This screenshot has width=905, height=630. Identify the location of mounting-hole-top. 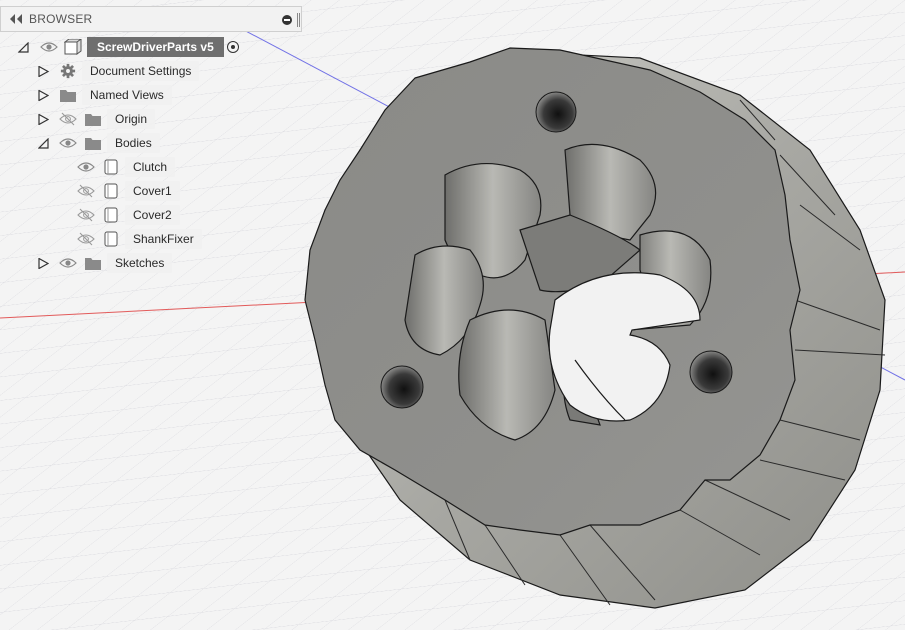
(556, 112).